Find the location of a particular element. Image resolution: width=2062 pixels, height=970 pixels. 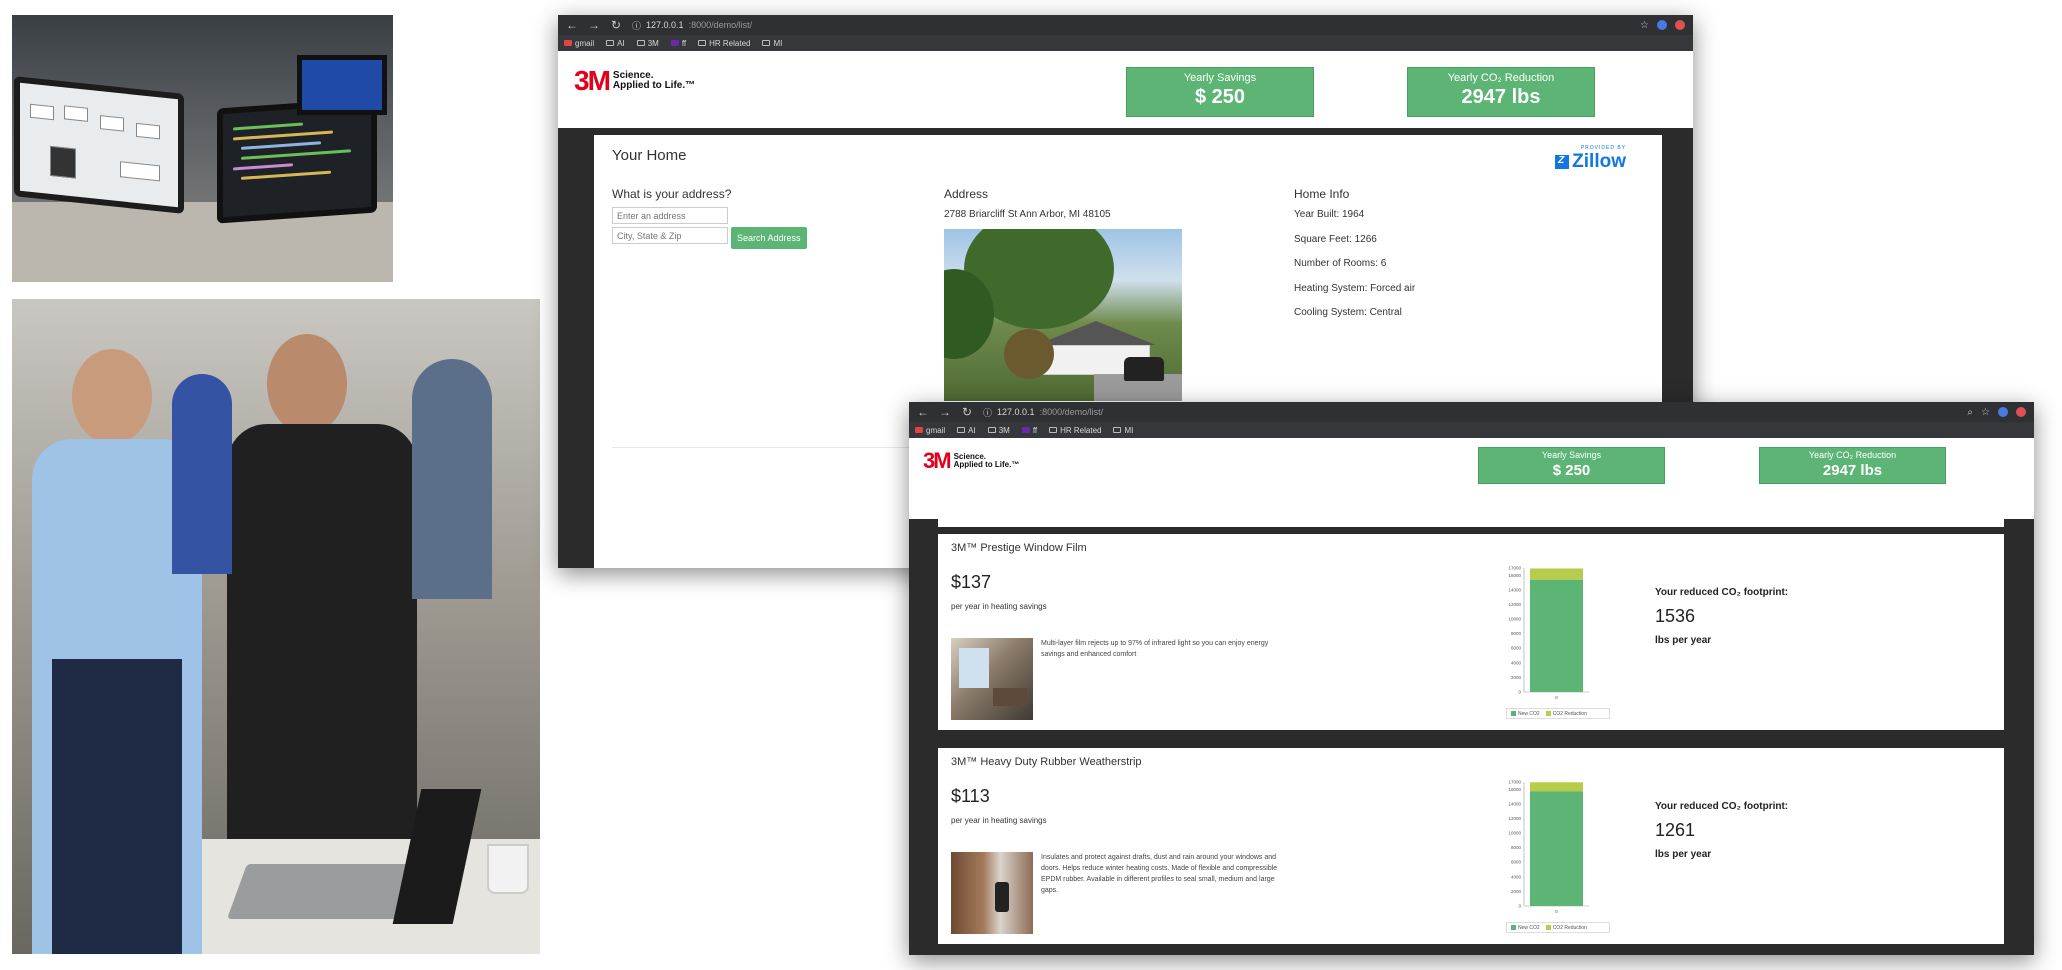

code-line is located at coordinates (286, 175).